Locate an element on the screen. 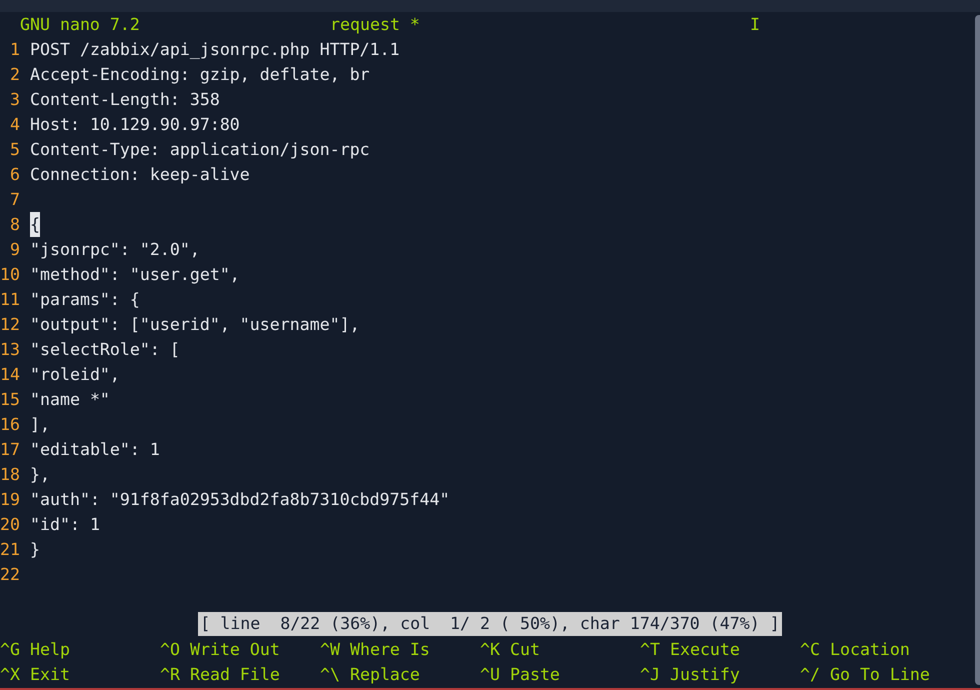 This screenshot has width=980, height=690. line-number: 14 is located at coordinates (10, 375).